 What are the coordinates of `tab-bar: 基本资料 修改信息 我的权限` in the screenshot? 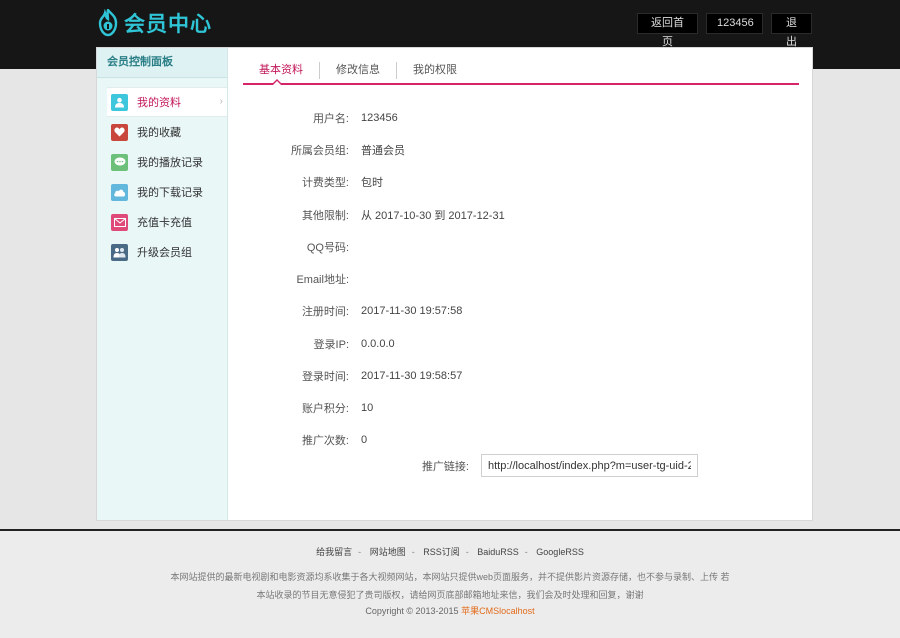 It's located at (521, 71).